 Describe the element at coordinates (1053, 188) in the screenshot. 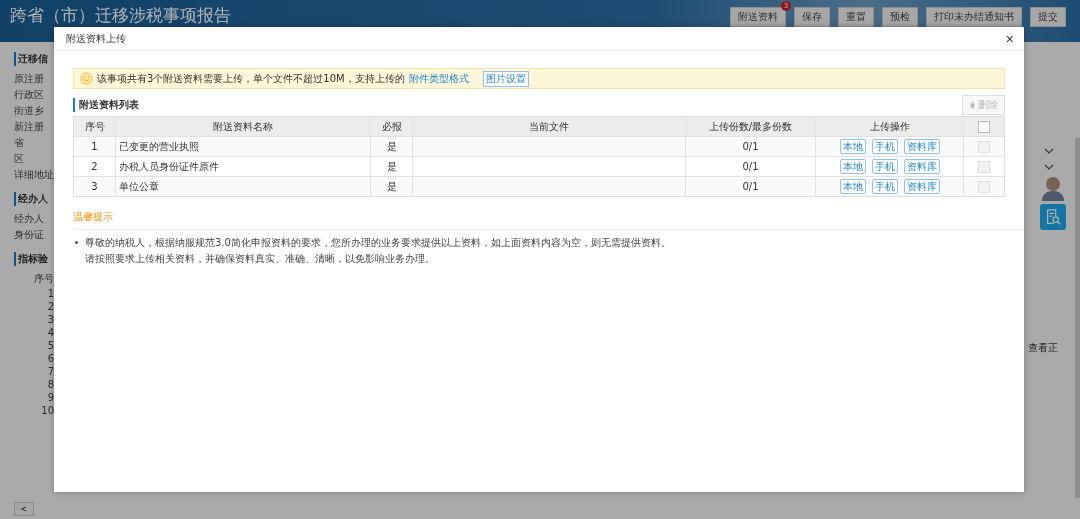

I see `avatar-icon` at that location.